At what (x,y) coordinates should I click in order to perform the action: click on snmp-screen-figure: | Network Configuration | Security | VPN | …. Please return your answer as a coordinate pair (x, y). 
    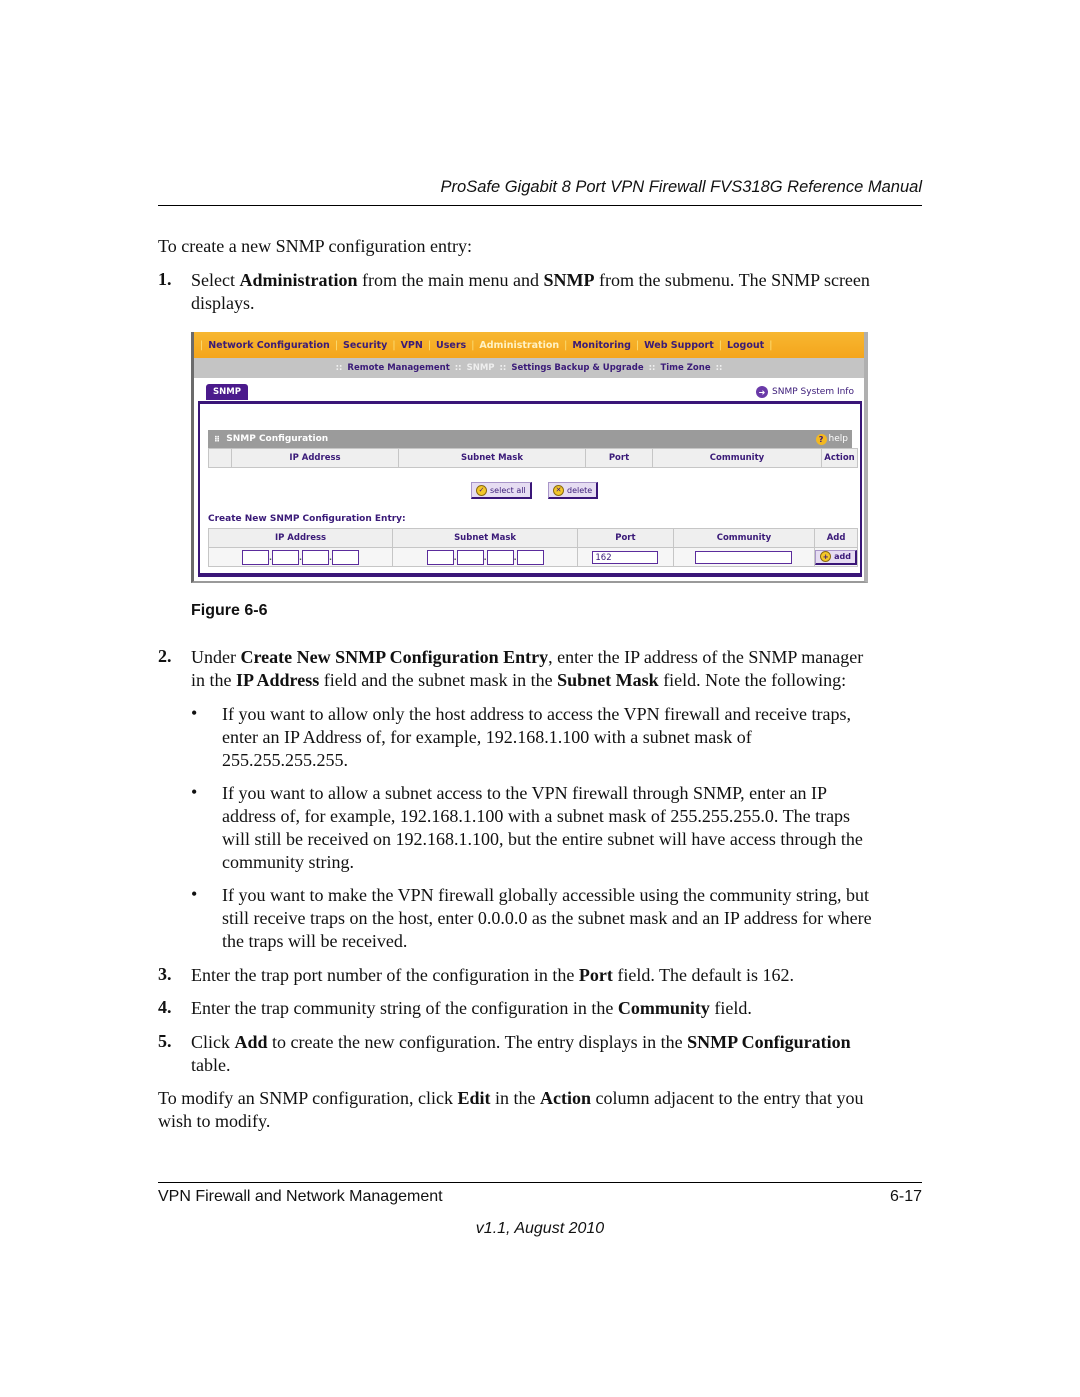
    Looking at the image, I should click on (529, 457).